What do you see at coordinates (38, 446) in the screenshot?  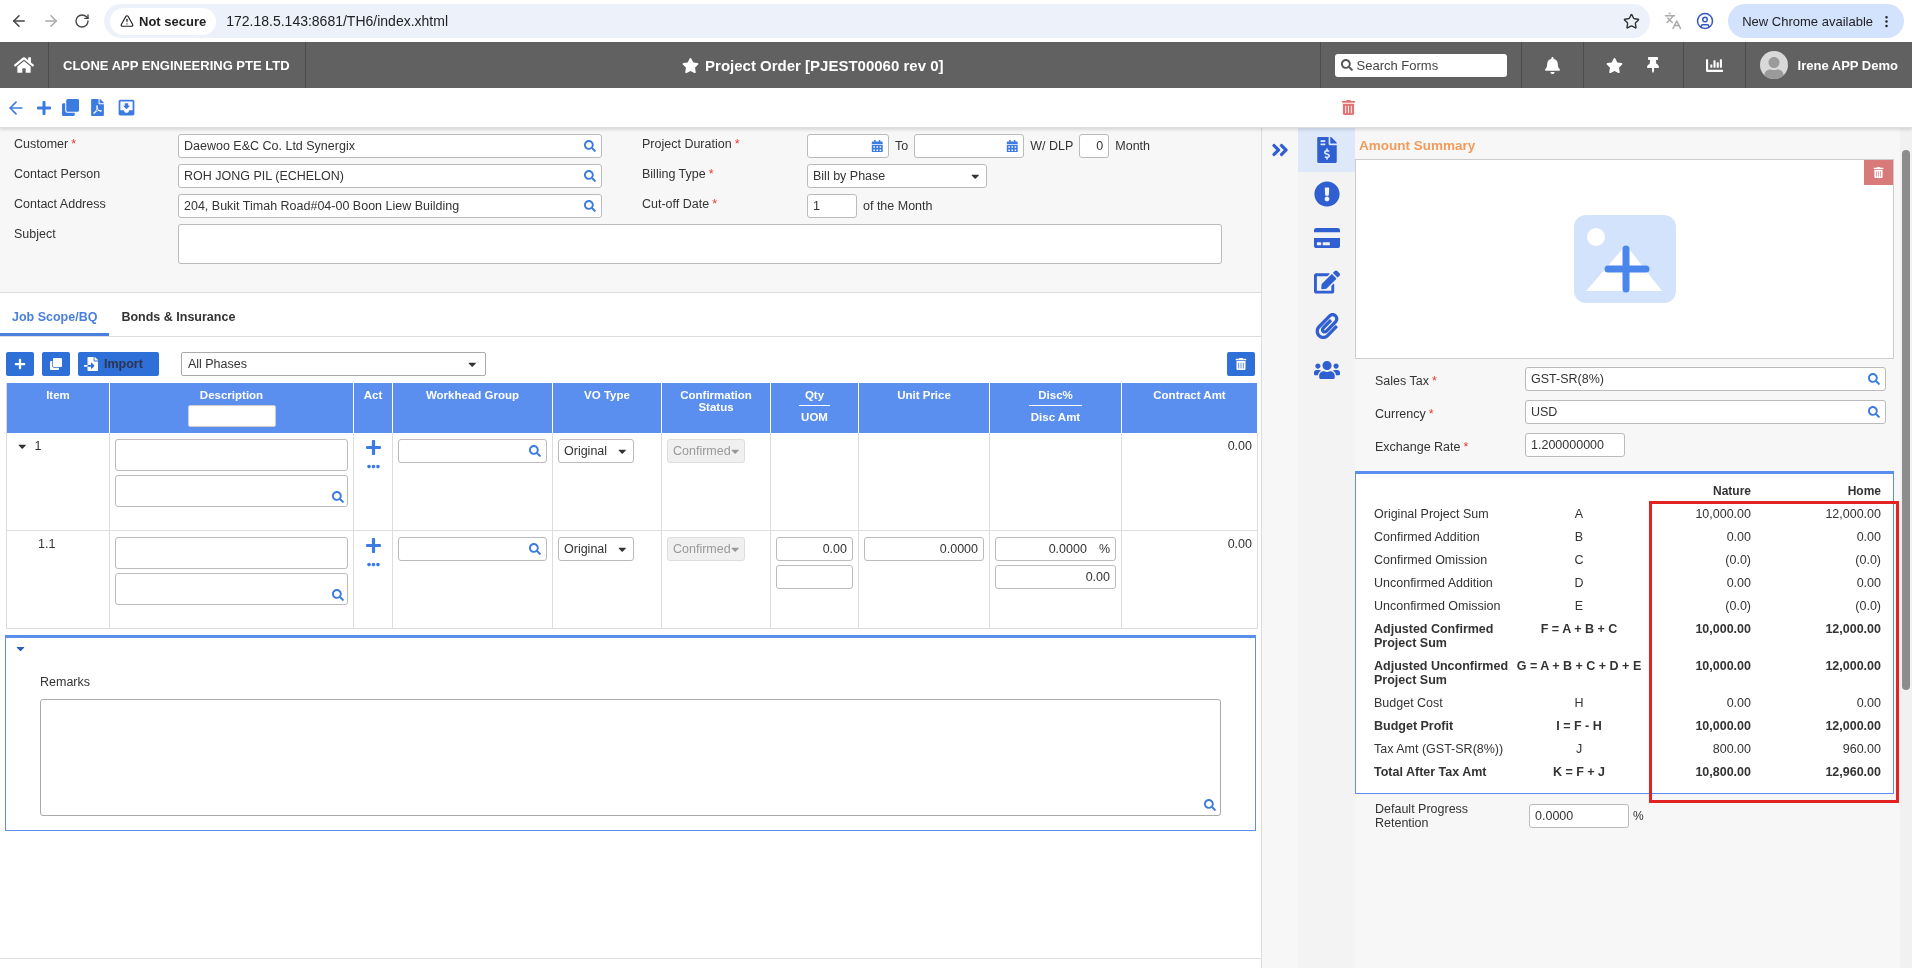 I see `item-number: 1` at bounding box center [38, 446].